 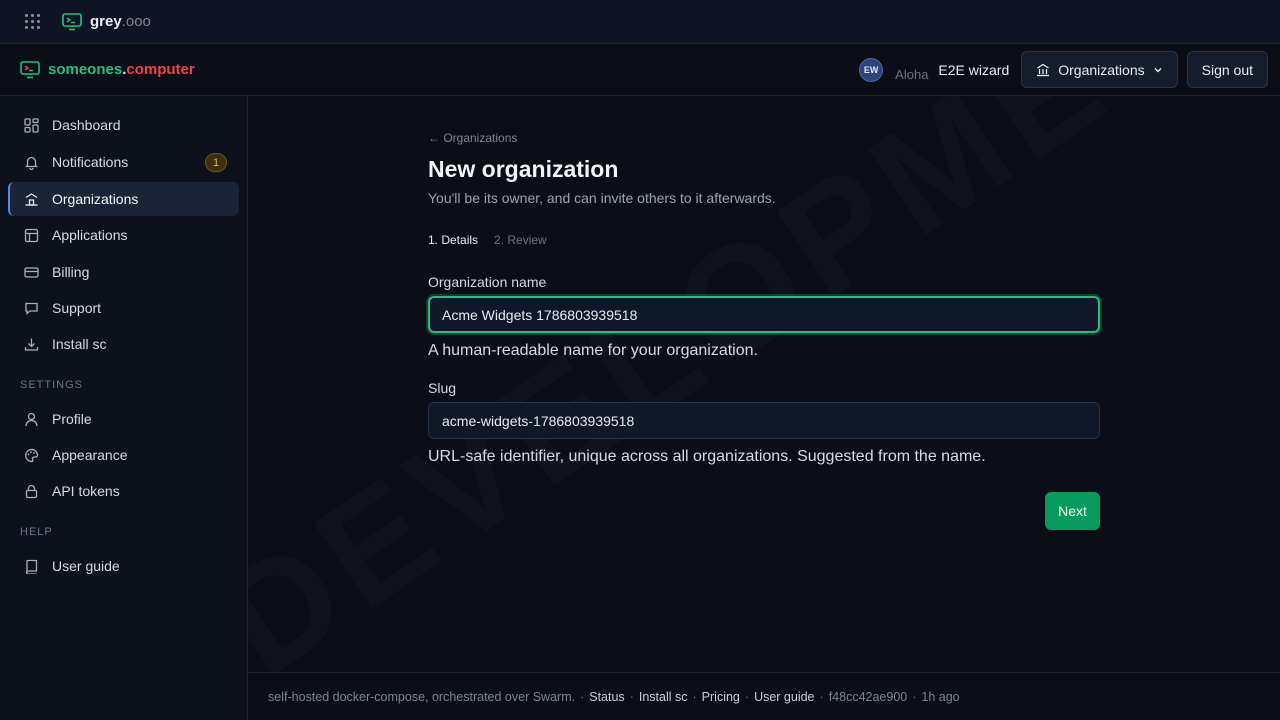 What do you see at coordinates (871, 69) in the screenshot?
I see `avatar: EW` at bounding box center [871, 69].